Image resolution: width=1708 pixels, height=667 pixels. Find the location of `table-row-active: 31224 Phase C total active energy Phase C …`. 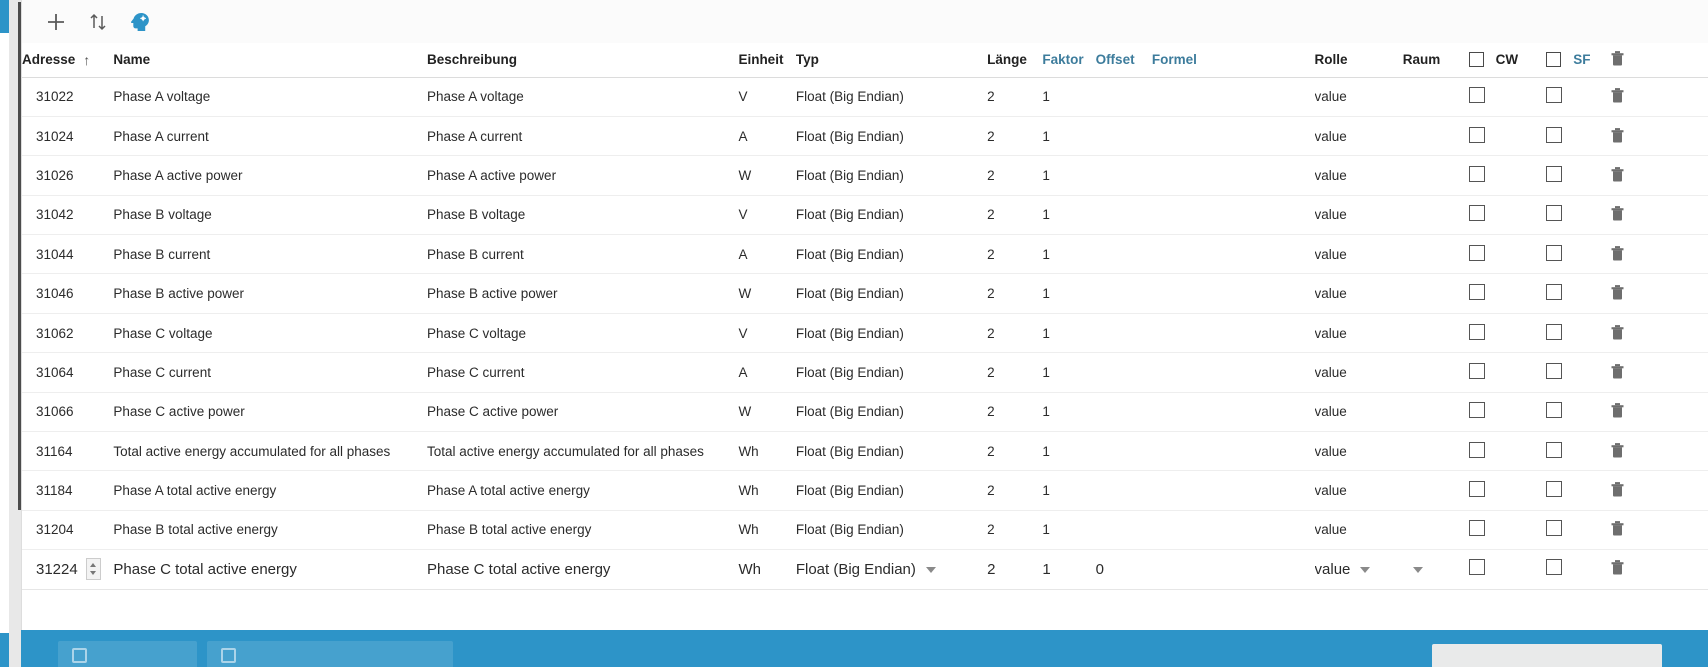

table-row-active: 31224 Phase C total active energy Phase C … is located at coordinates (865, 569).